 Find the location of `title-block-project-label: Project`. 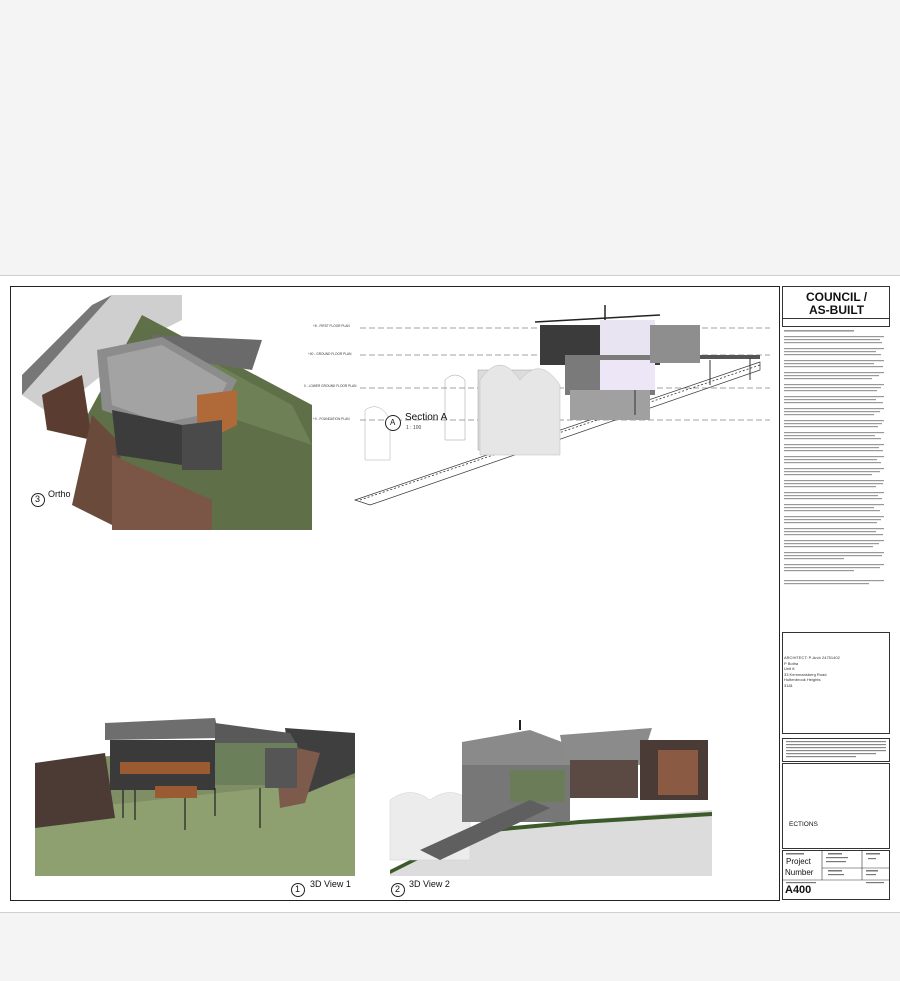

title-block-project-label: Project is located at coordinates (798, 861).